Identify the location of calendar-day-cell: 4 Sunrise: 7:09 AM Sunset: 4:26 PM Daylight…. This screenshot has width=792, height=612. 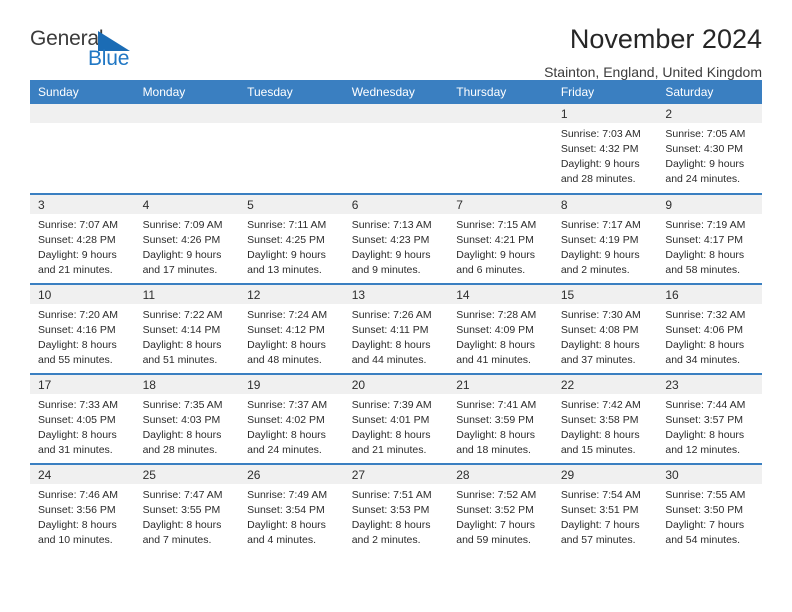
(187, 238).